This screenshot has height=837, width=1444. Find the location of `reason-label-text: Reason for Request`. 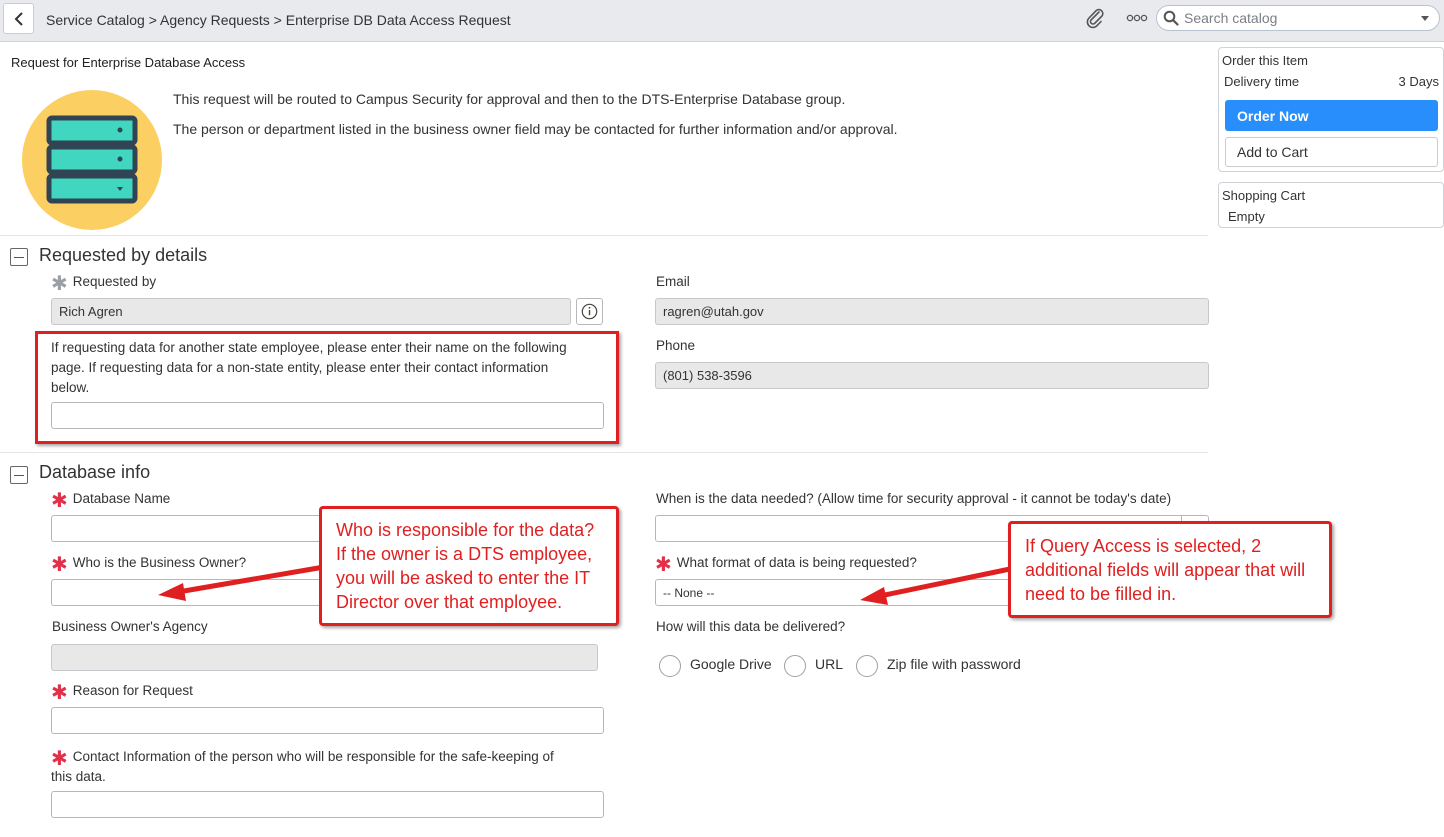

reason-label-text: Reason for Request is located at coordinates (132, 690).